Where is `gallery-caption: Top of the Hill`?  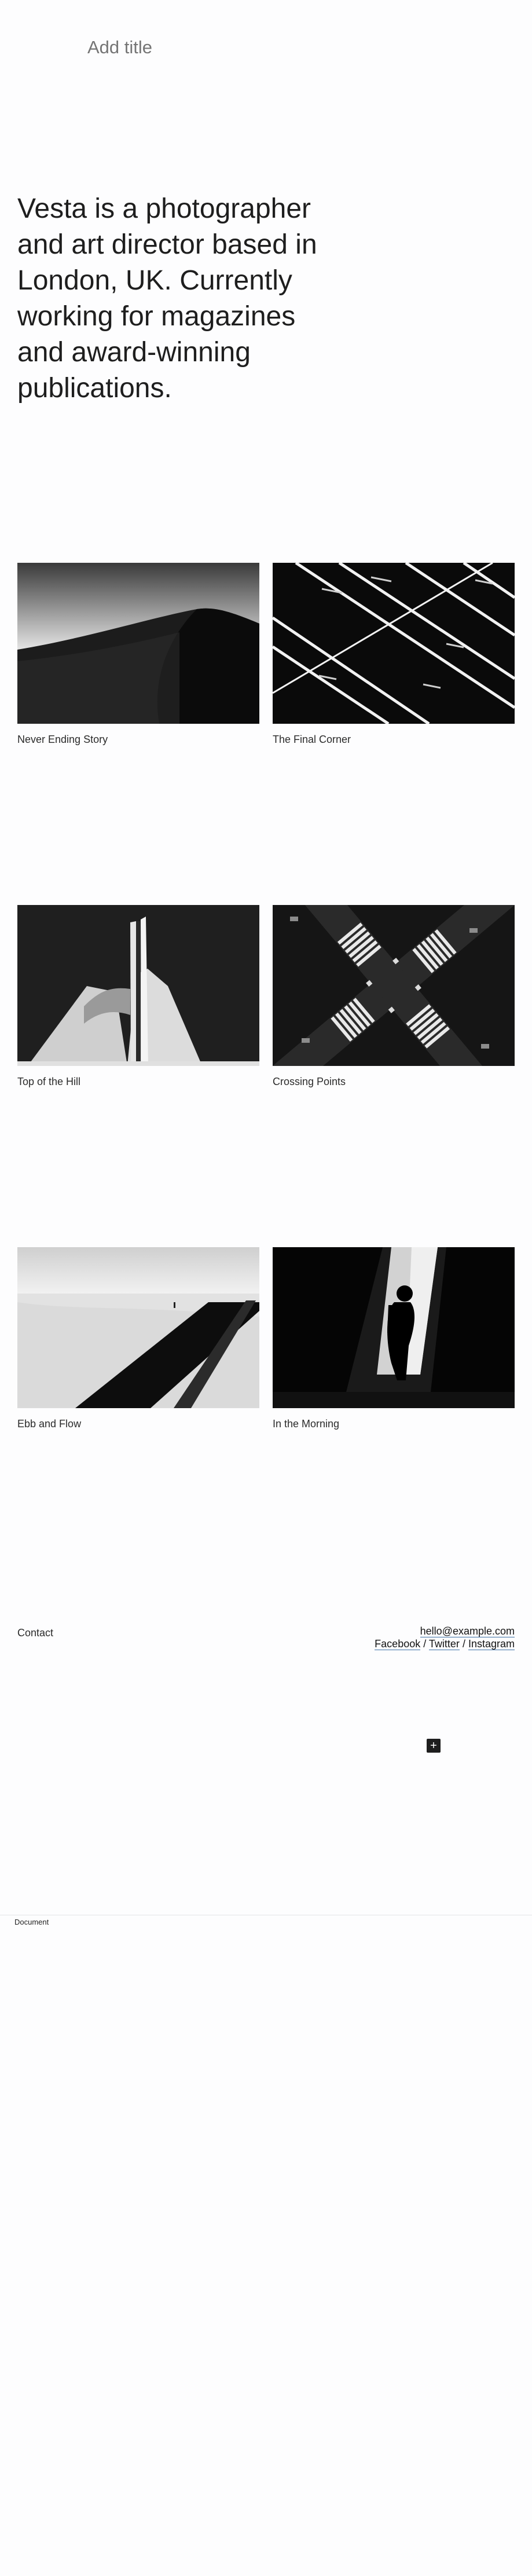 gallery-caption: Top of the Hill is located at coordinates (49, 1081).